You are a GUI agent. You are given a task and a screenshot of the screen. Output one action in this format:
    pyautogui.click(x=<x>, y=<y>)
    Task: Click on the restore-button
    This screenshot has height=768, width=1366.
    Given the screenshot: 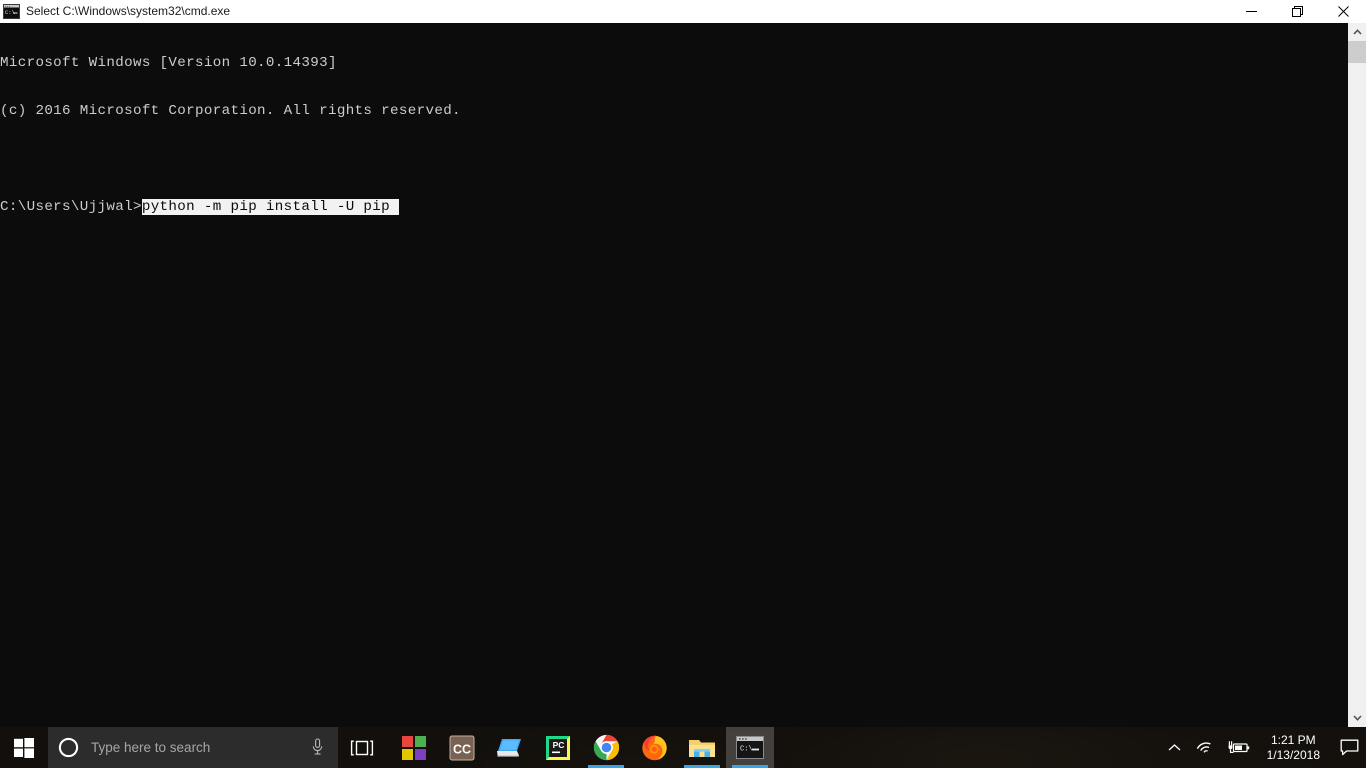 What is the action you would take?
    pyautogui.click(x=1297, y=11)
    